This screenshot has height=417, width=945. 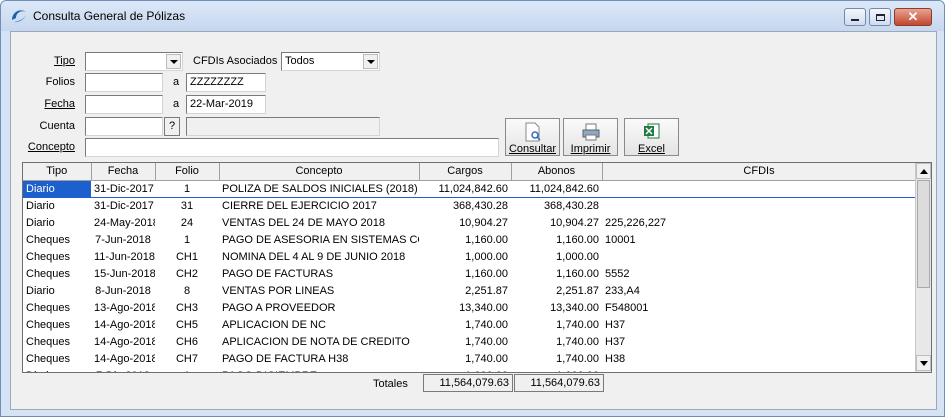 What do you see at coordinates (320, 239) in the screenshot?
I see `cell-concepto: PAGO DE ASESORIA EN SISTEMAS COM` at bounding box center [320, 239].